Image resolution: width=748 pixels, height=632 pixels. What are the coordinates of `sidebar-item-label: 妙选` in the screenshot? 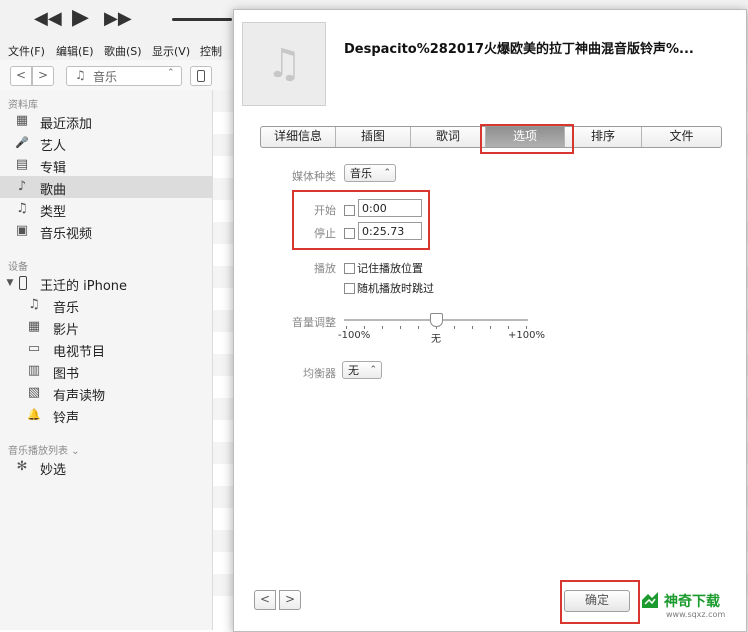 It's located at (53, 470).